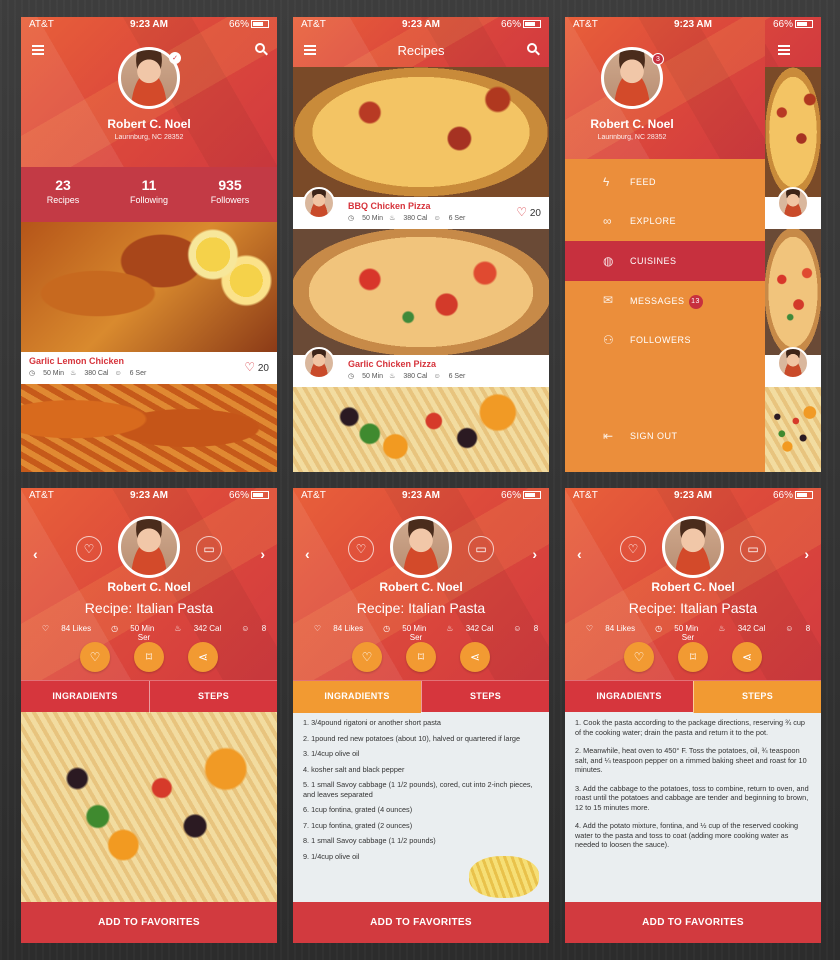 The height and width of the screenshot is (960, 840). I want to click on content-peek, so click(793, 244).